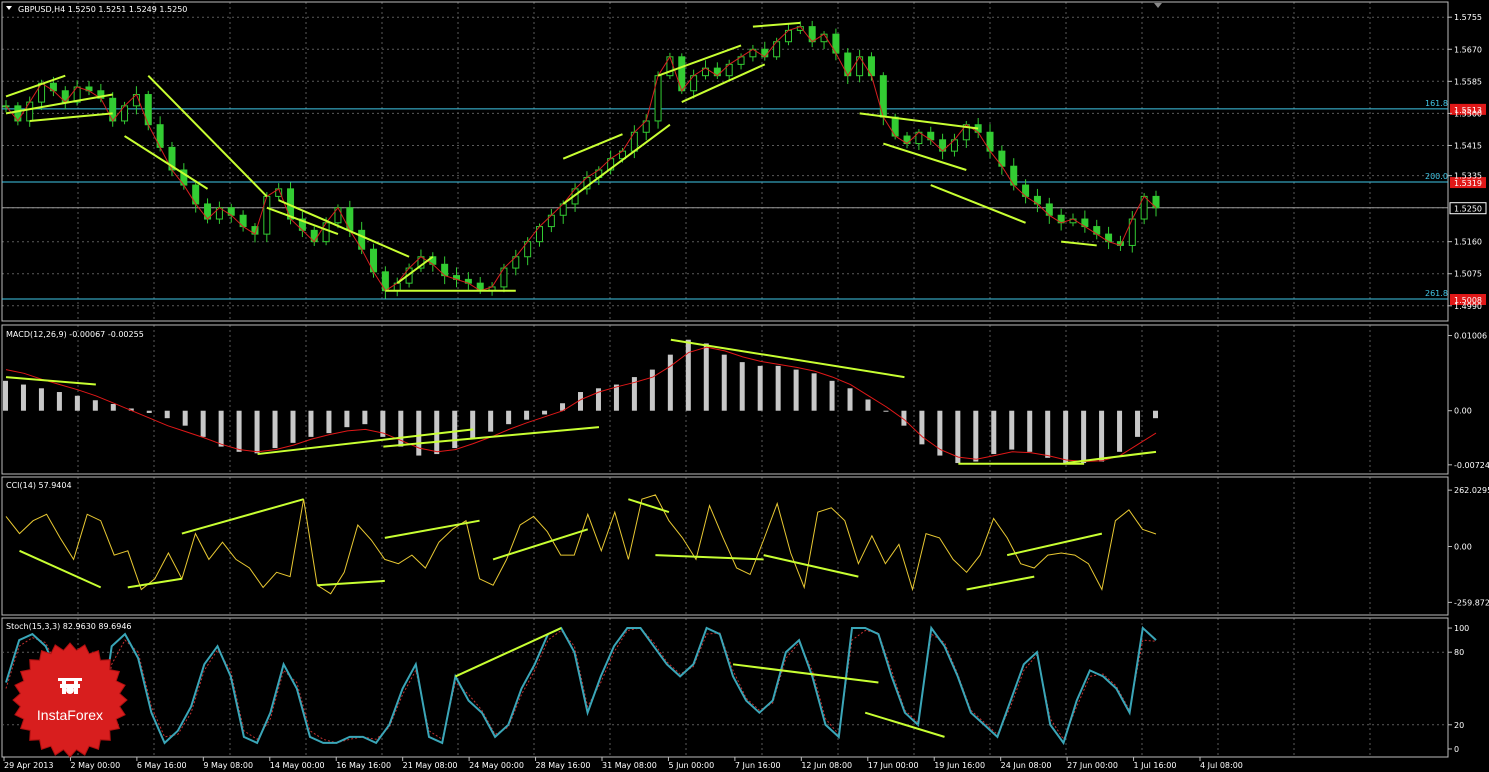 Image resolution: width=1489 pixels, height=772 pixels. What do you see at coordinates (1468, 209) in the screenshot?
I see `current-price-text: 1.5250` at bounding box center [1468, 209].